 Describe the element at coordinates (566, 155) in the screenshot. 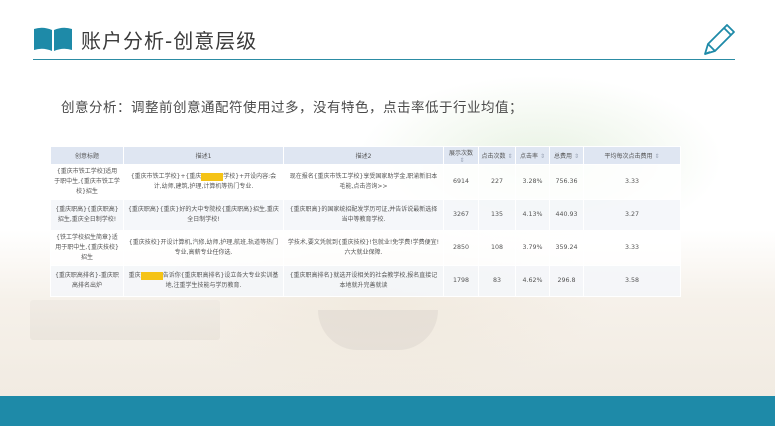

I see `column-header-cost: 总费用 ⇕` at that location.